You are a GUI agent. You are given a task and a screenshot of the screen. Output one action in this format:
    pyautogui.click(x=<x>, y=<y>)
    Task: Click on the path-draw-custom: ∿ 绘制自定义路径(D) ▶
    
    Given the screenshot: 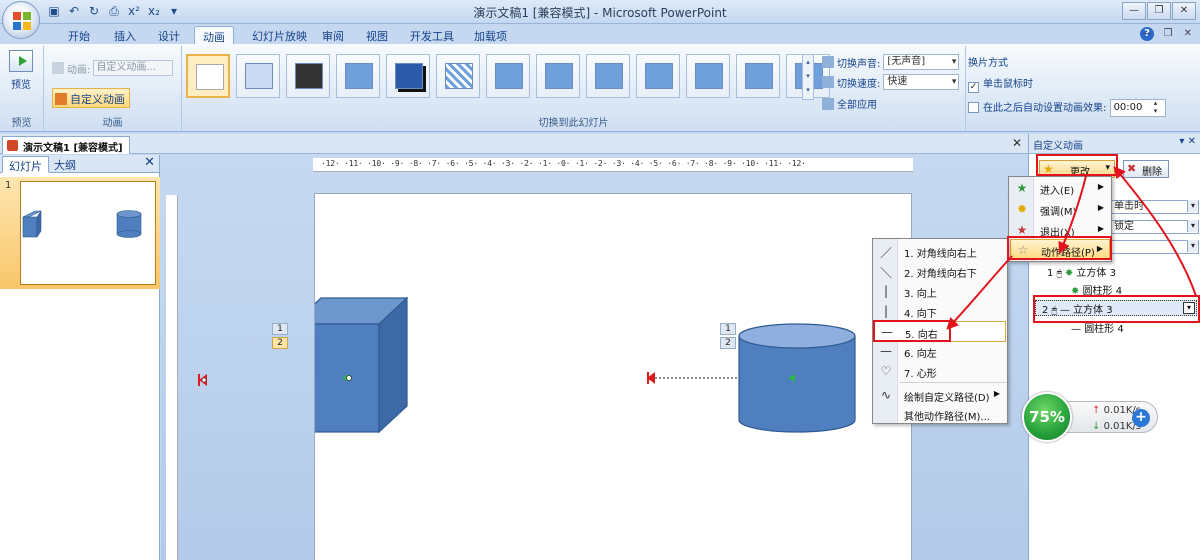 What is the action you would take?
    pyautogui.click(x=940, y=395)
    